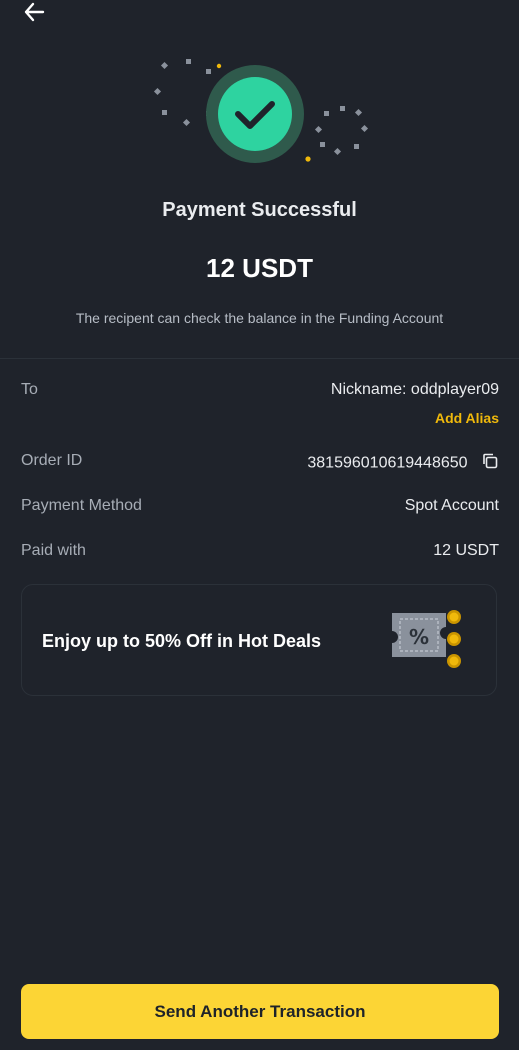  I want to click on send-another-transaction-button: Send Another Transaction, so click(260, 1011).